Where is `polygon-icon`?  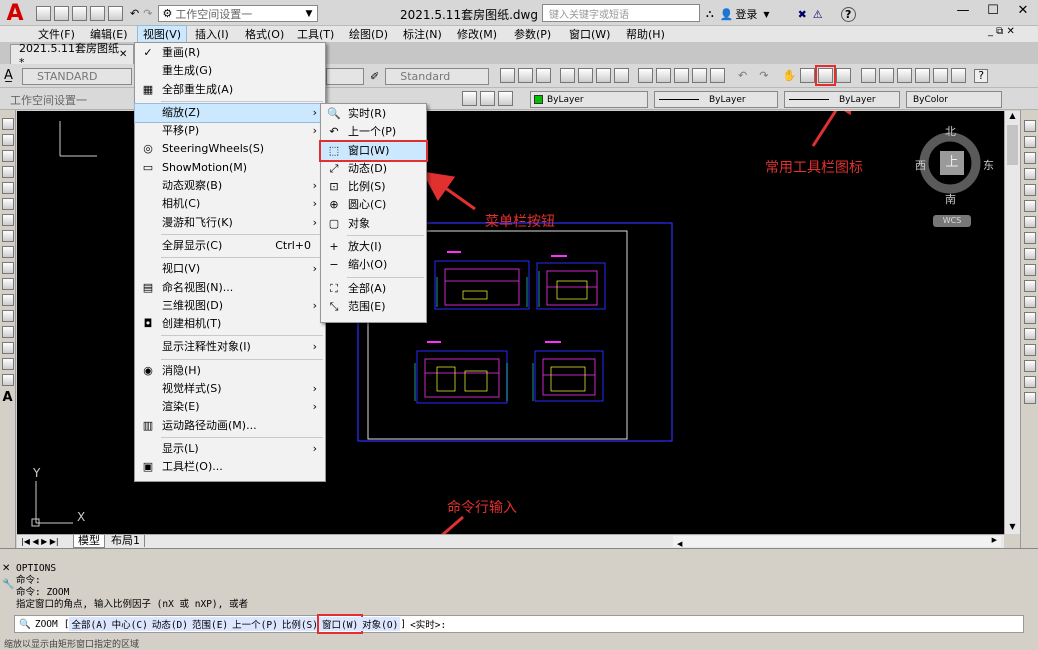 polygon-icon is located at coordinates (7, 172).